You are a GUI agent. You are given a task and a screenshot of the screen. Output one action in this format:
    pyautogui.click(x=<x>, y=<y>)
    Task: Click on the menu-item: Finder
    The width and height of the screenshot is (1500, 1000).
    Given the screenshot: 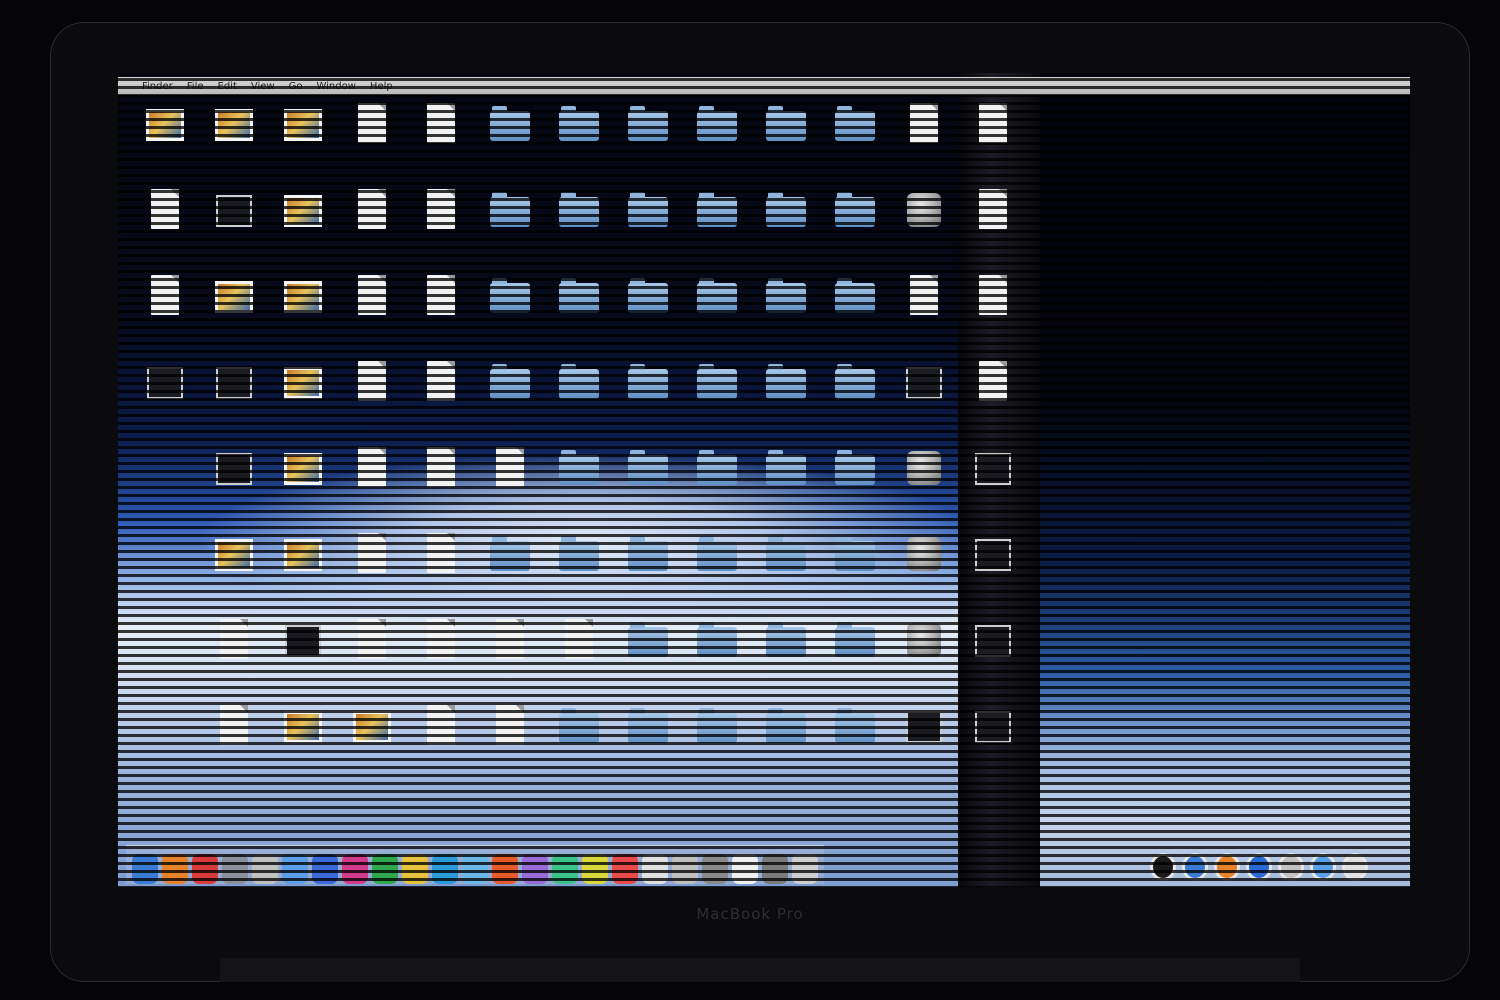 What is the action you would take?
    pyautogui.click(x=157, y=86)
    